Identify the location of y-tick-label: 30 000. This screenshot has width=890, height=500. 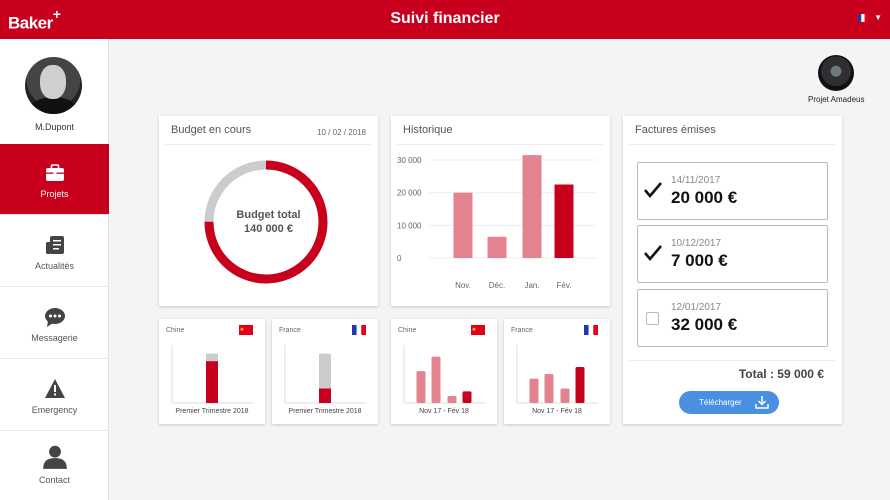
(409, 160).